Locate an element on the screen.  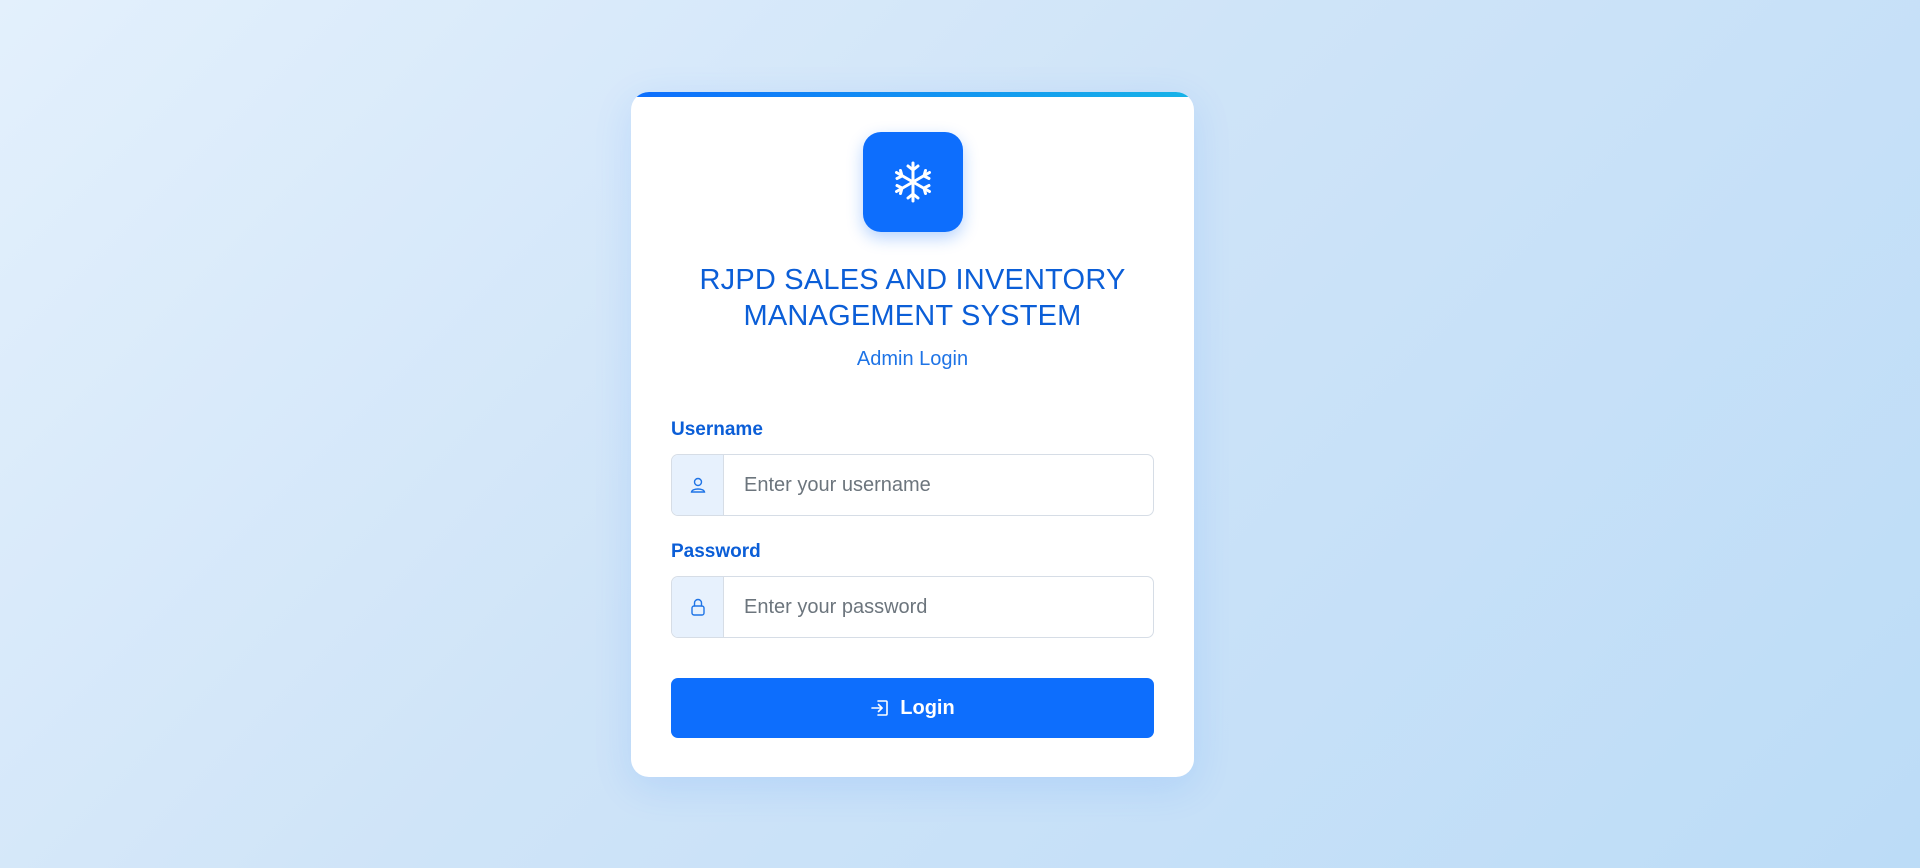
username-label: Username is located at coordinates (717, 429).